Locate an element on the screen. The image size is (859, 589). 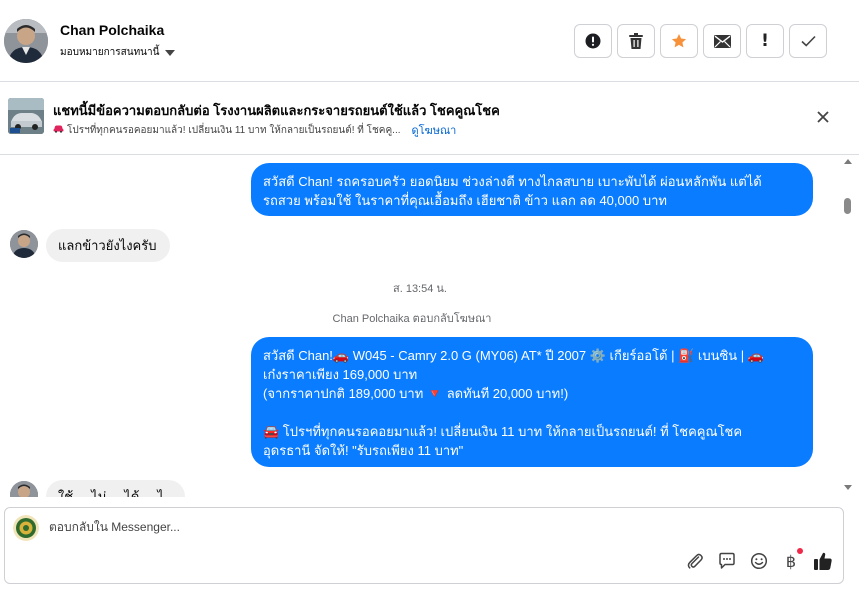
close-icon is located at coordinates (823, 117).